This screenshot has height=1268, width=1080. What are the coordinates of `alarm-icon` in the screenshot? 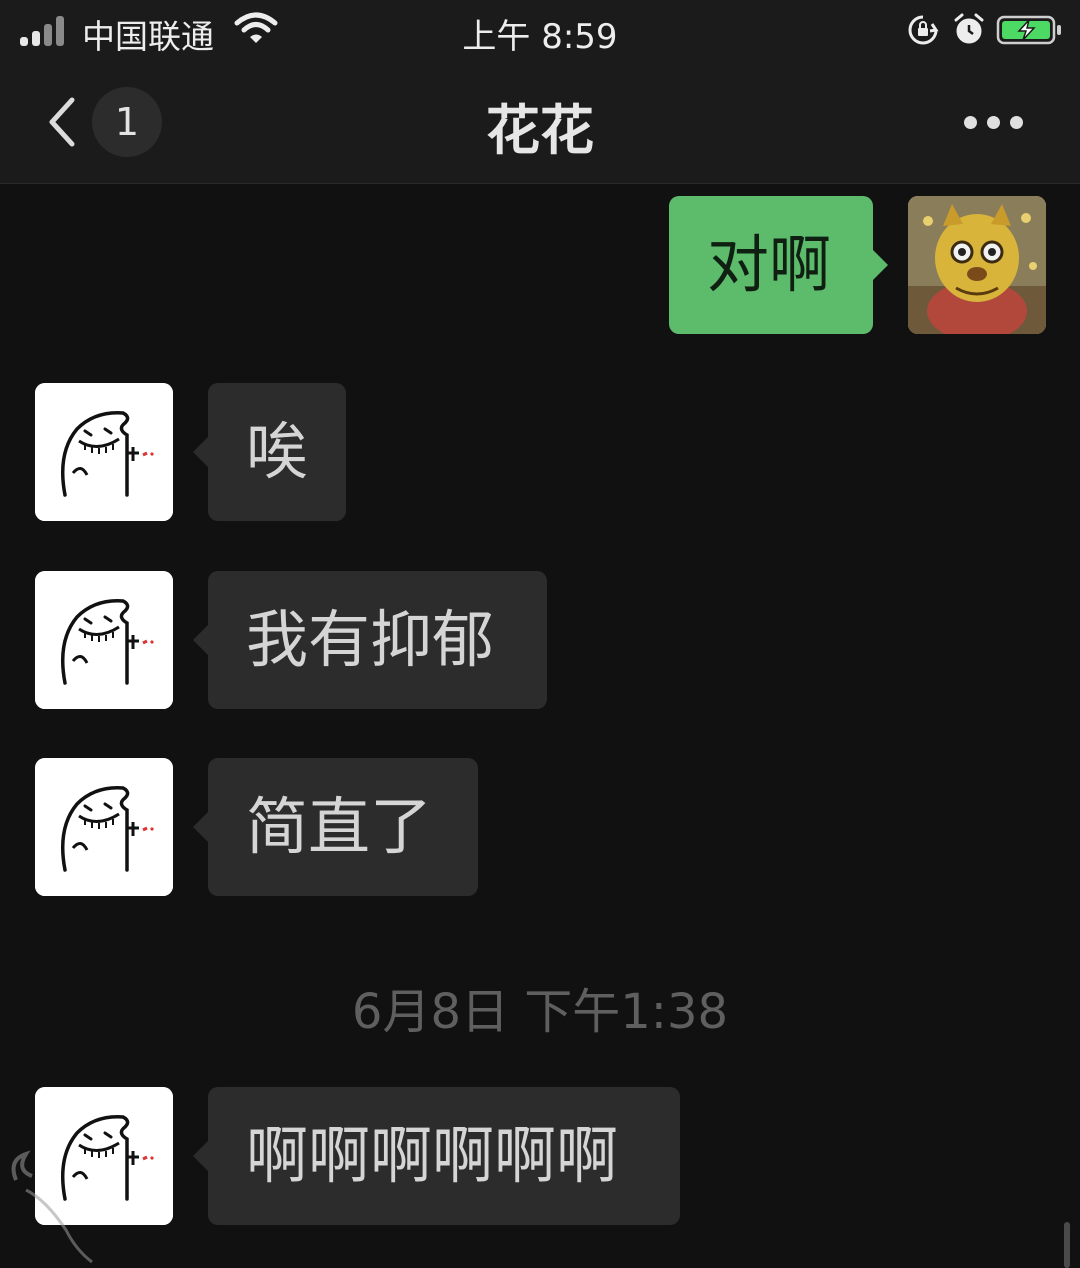 It's located at (969, 28).